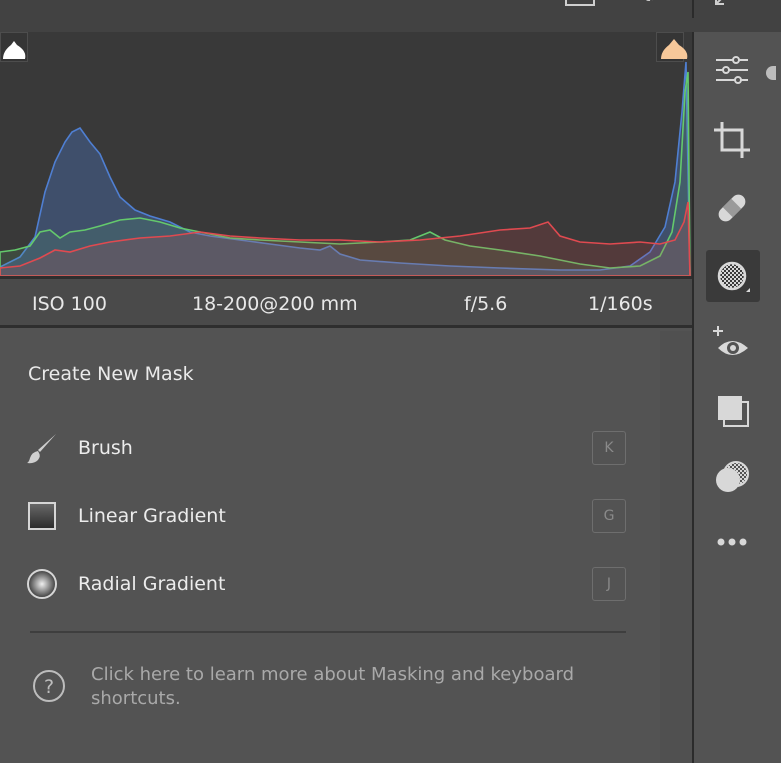  I want to click on linear-gradient-tool-row: Linear Gradient G, so click(330, 516).